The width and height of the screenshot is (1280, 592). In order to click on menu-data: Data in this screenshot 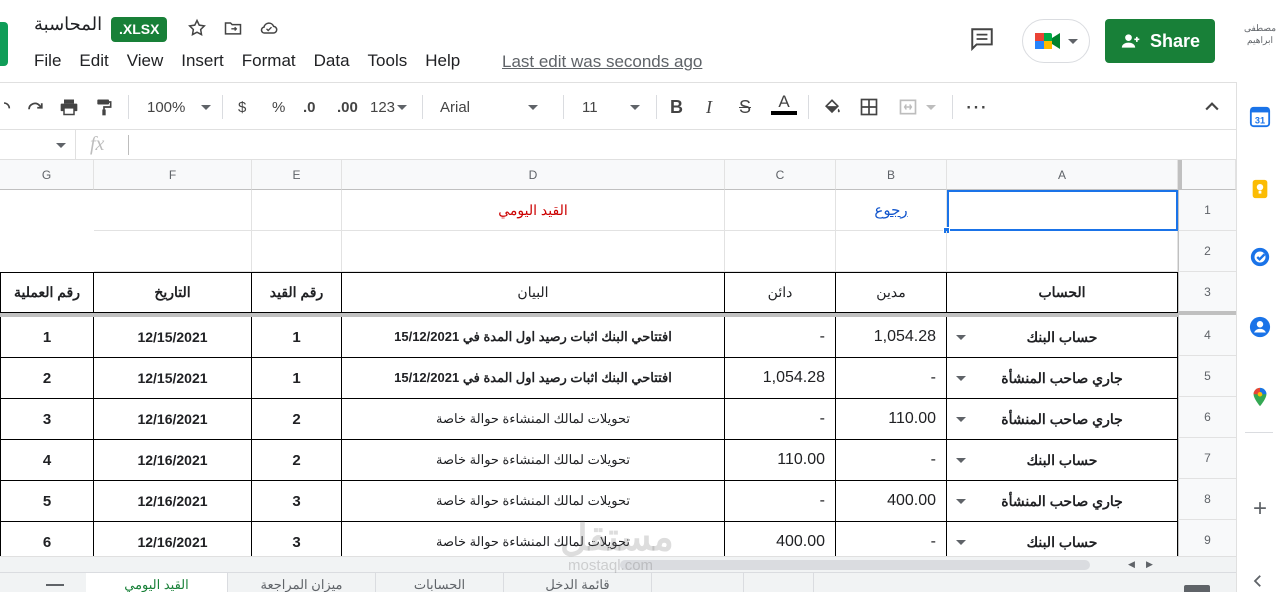, I will do `click(332, 61)`.